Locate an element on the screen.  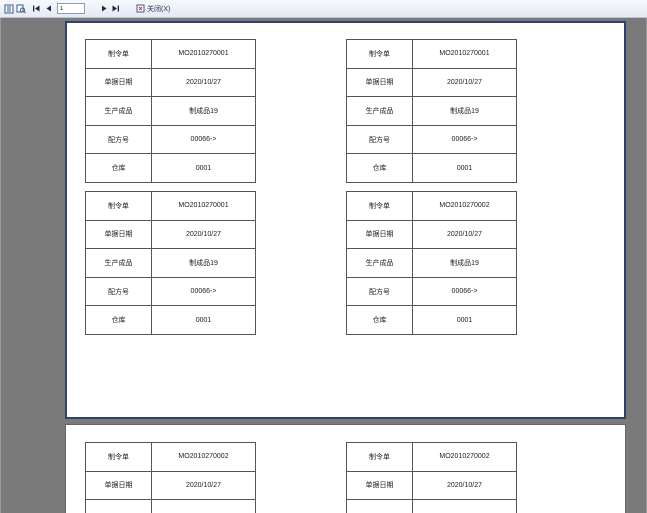
close-icon is located at coordinates (140, 8).